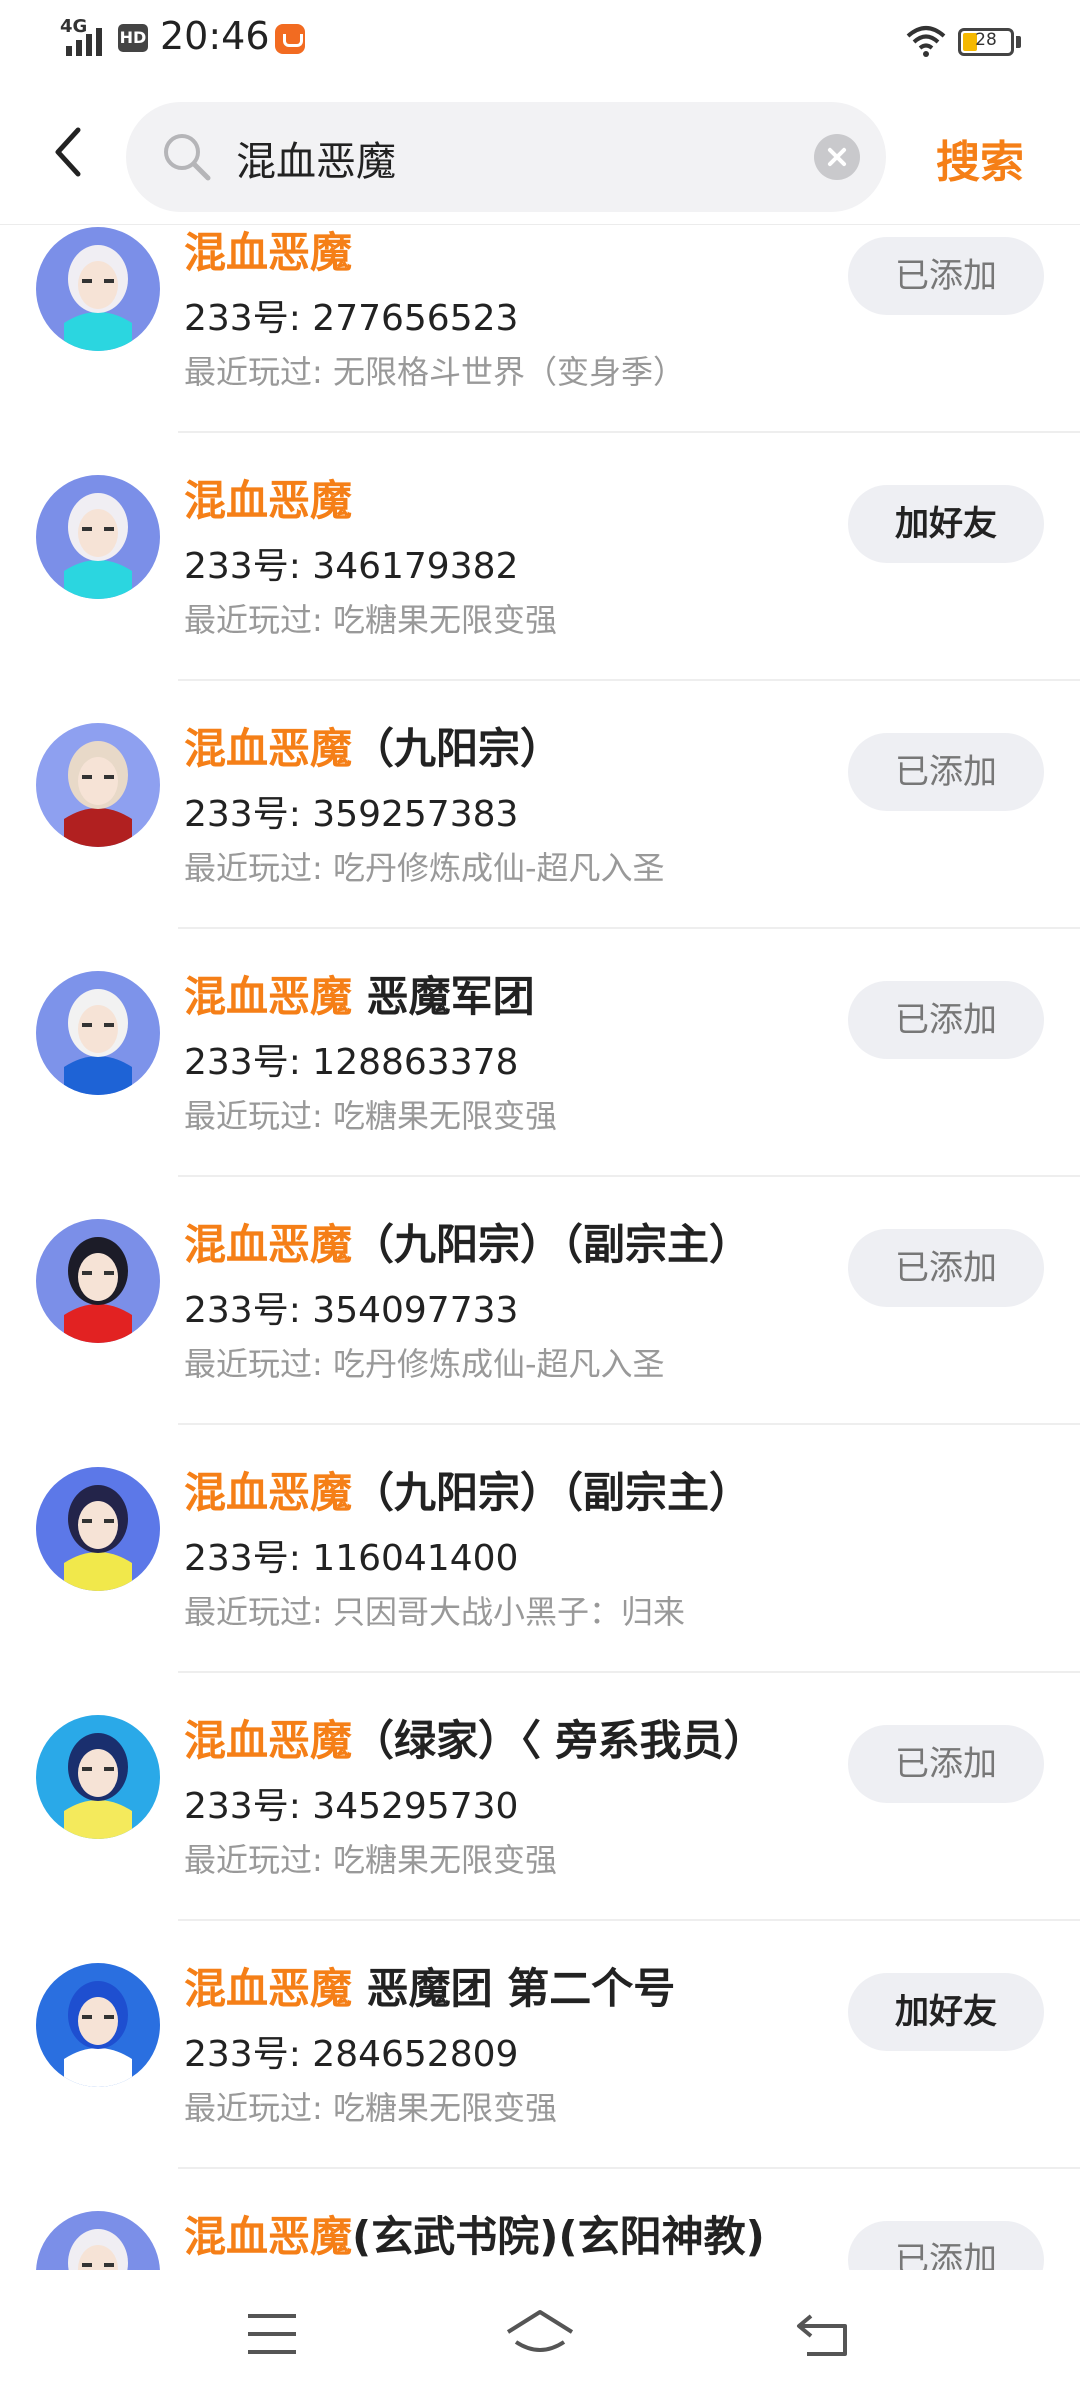 The image size is (1080, 2400). What do you see at coordinates (1018, 42) in the screenshot?
I see `battery-tip` at bounding box center [1018, 42].